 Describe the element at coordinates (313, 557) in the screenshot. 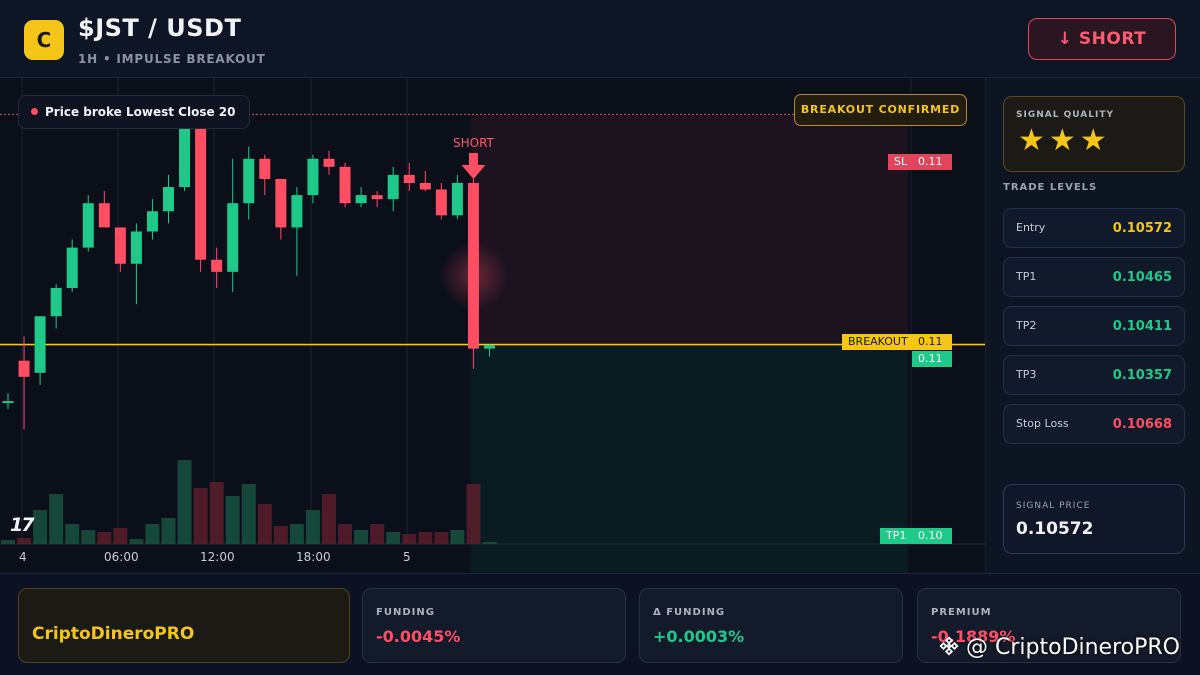

I see `time-label-1800: 18:00` at that location.